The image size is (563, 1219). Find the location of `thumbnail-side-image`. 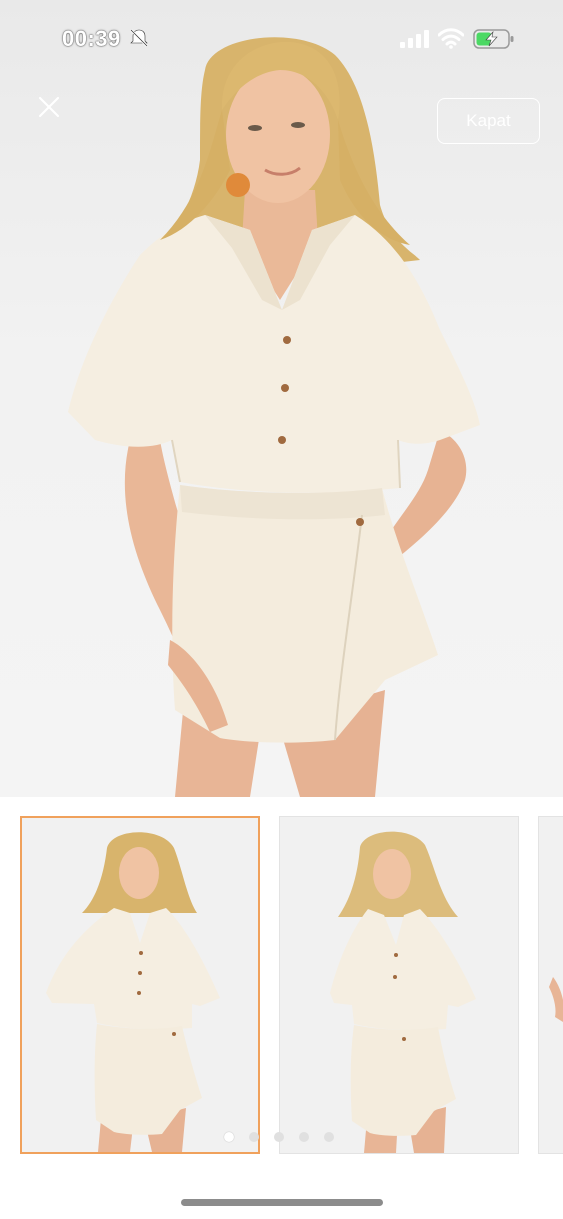

thumbnail-side-image is located at coordinates (556, 999).